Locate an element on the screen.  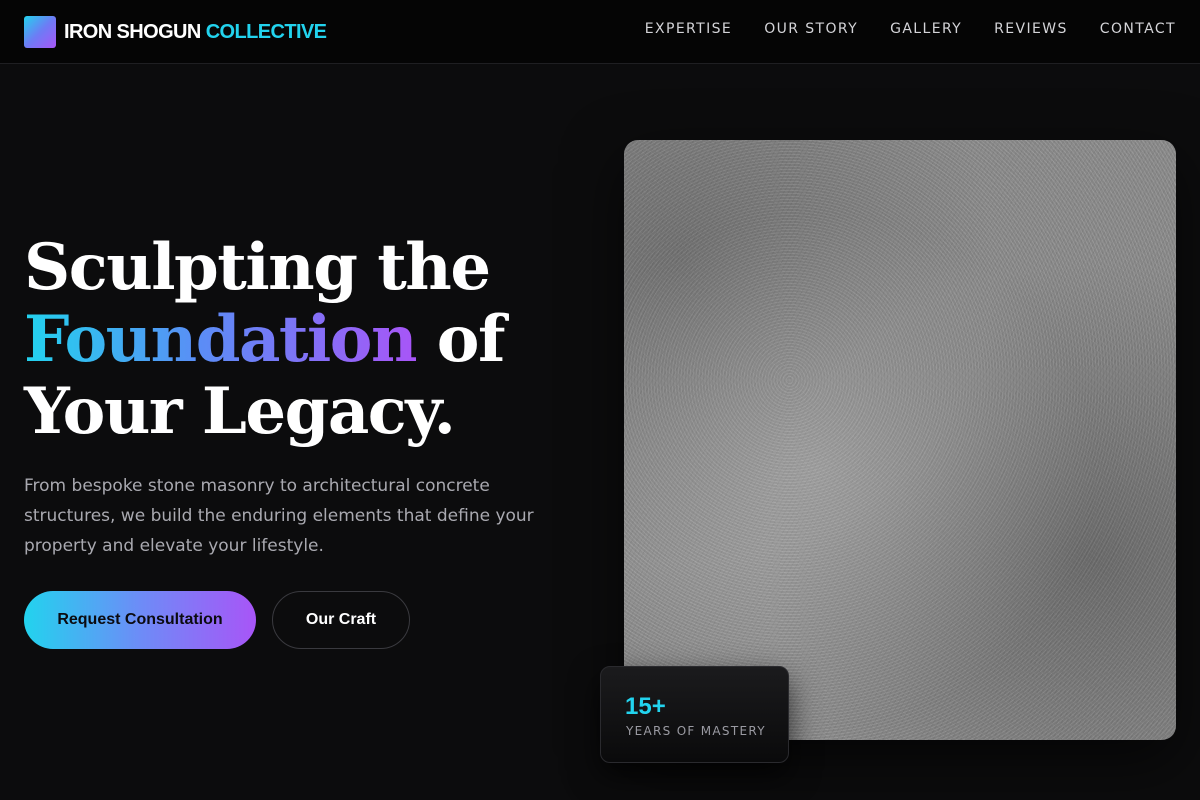
headline-line-1: Sculpting the is located at coordinates (257, 267).